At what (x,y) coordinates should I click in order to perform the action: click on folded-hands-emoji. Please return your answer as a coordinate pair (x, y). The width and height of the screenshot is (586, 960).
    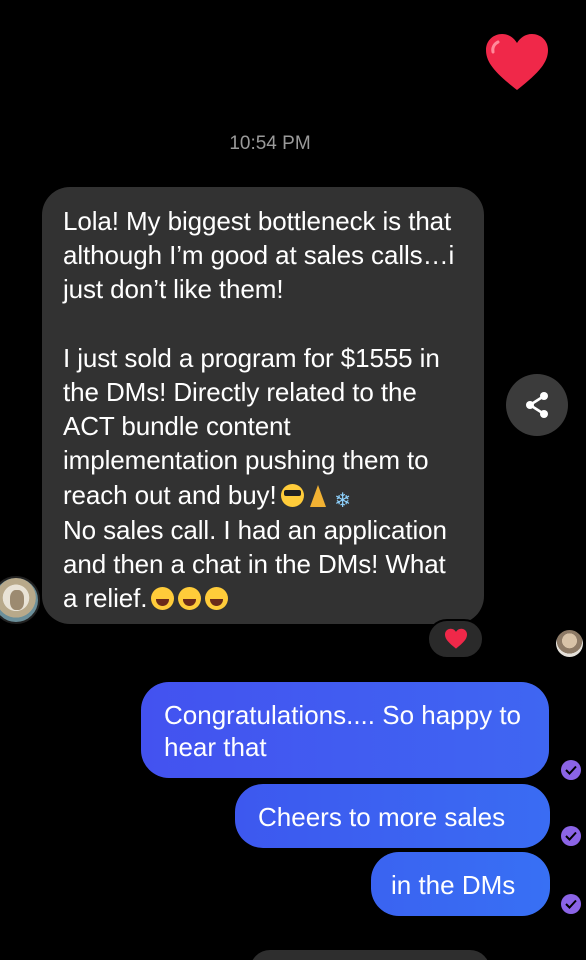
    Looking at the image, I should click on (318, 495).